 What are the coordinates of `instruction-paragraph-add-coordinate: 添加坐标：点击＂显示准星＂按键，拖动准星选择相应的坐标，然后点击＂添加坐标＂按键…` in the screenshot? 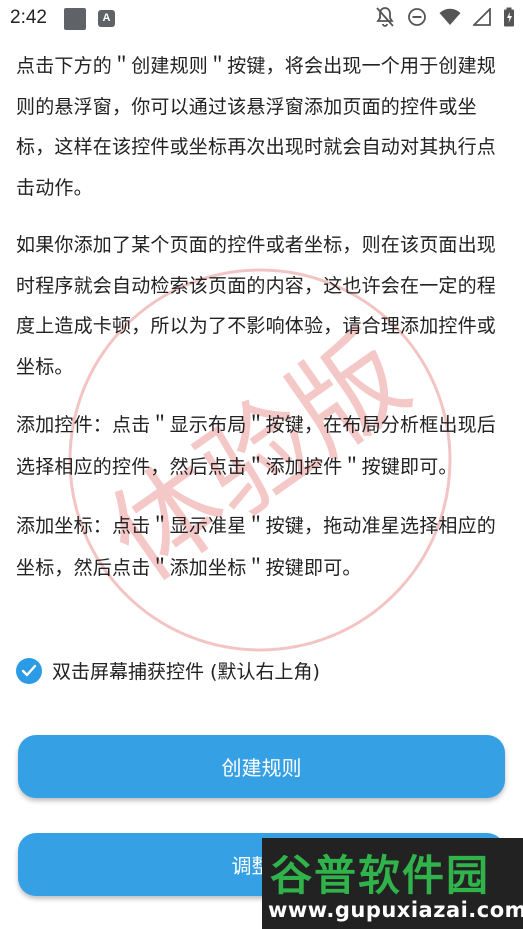 It's located at (256, 547).